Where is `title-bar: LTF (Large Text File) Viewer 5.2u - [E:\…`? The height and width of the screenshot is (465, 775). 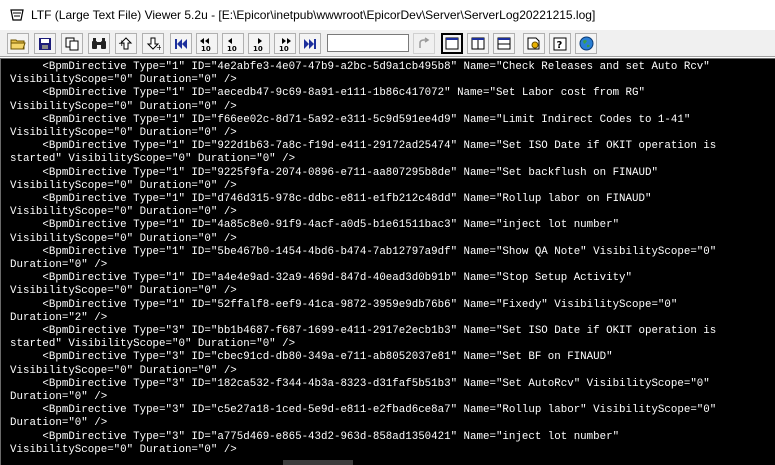 title-bar: LTF (Large Text File) Viewer 5.2u - [E:\… is located at coordinates (387, 15).